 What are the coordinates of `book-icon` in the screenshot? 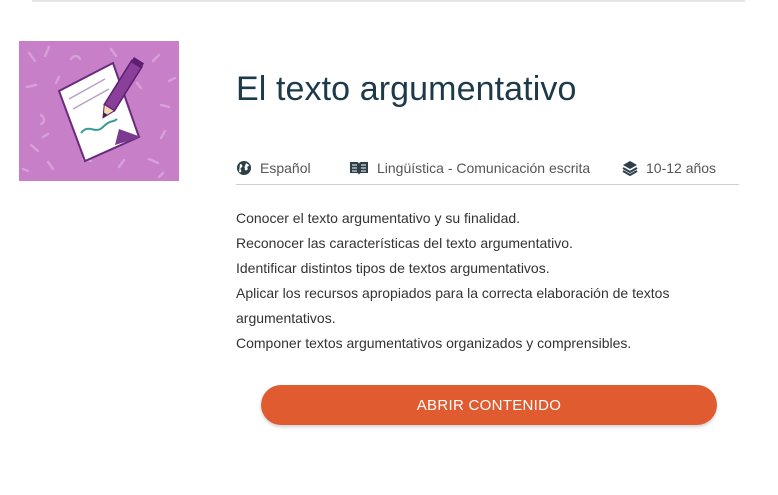 It's located at (359, 168).